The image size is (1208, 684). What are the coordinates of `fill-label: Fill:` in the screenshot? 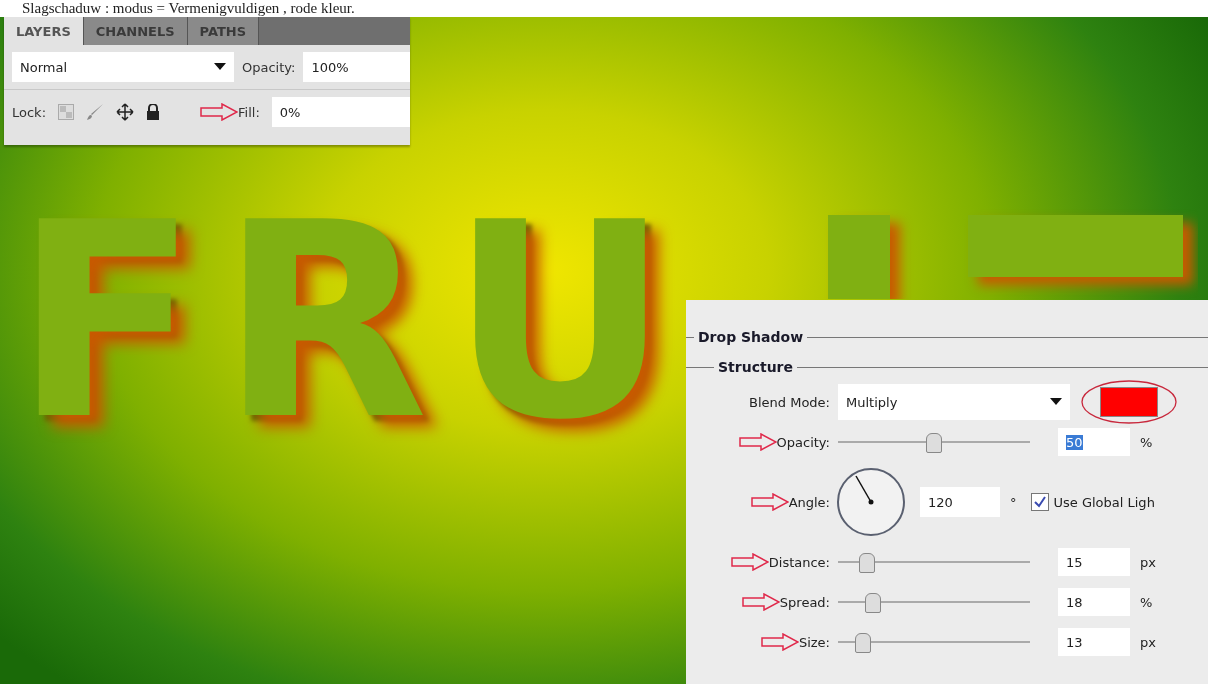 It's located at (249, 112).